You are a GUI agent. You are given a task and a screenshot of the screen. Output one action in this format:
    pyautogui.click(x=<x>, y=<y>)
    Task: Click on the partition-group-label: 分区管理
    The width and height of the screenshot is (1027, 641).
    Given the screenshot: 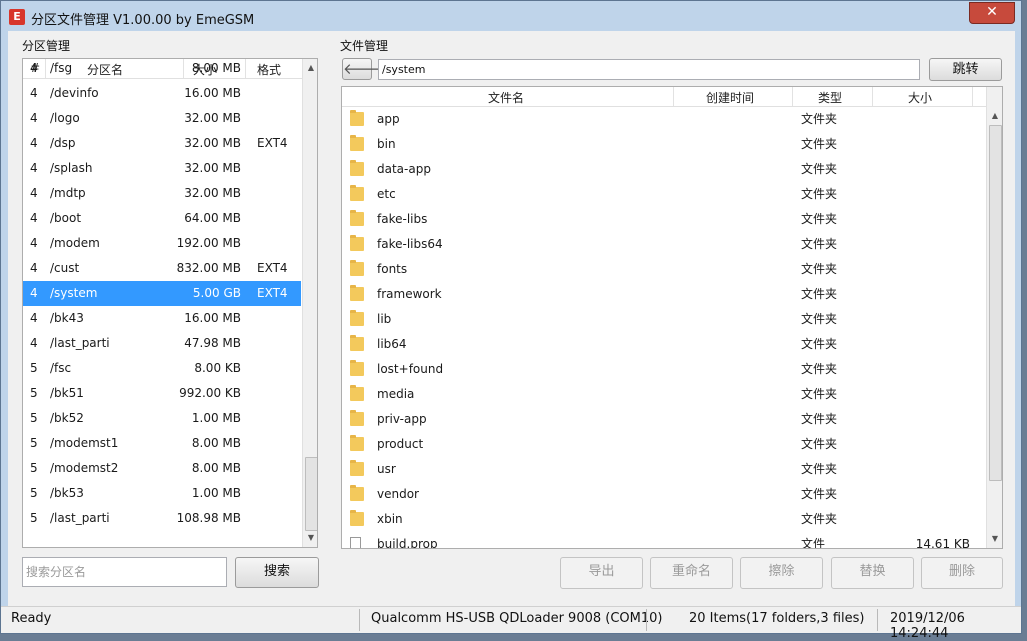 What is the action you would take?
    pyautogui.click(x=46, y=46)
    